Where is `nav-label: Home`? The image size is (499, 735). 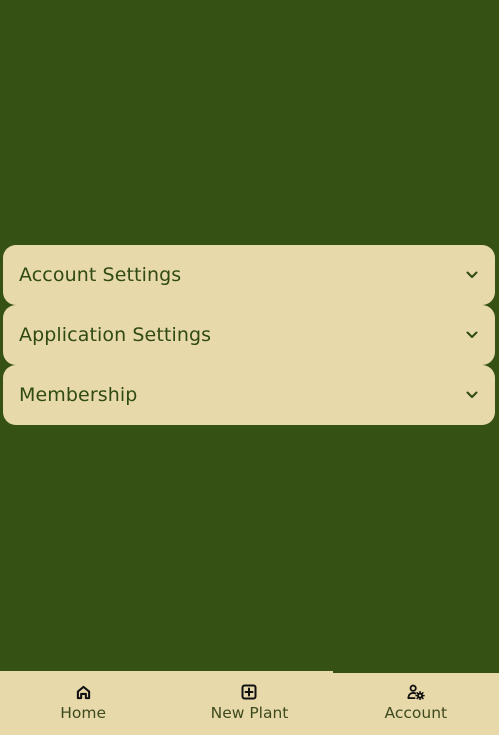
nav-label: Home is located at coordinates (83, 713).